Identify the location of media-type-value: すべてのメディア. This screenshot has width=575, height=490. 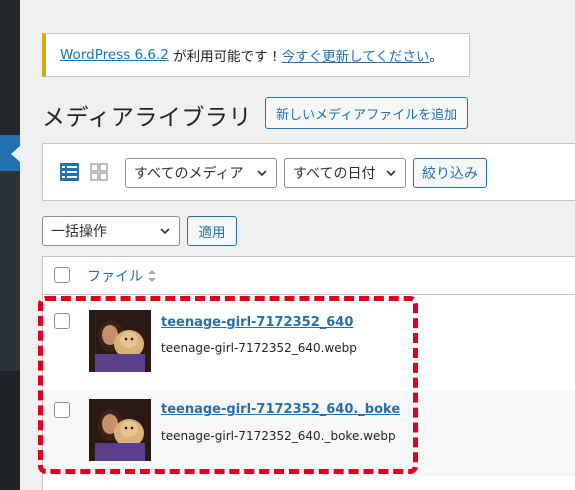
(189, 174).